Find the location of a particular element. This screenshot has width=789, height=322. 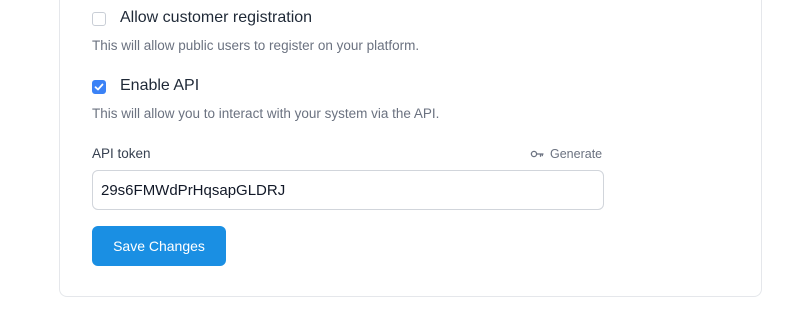

enable-api-label: Enable API is located at coordinates (159, 86).